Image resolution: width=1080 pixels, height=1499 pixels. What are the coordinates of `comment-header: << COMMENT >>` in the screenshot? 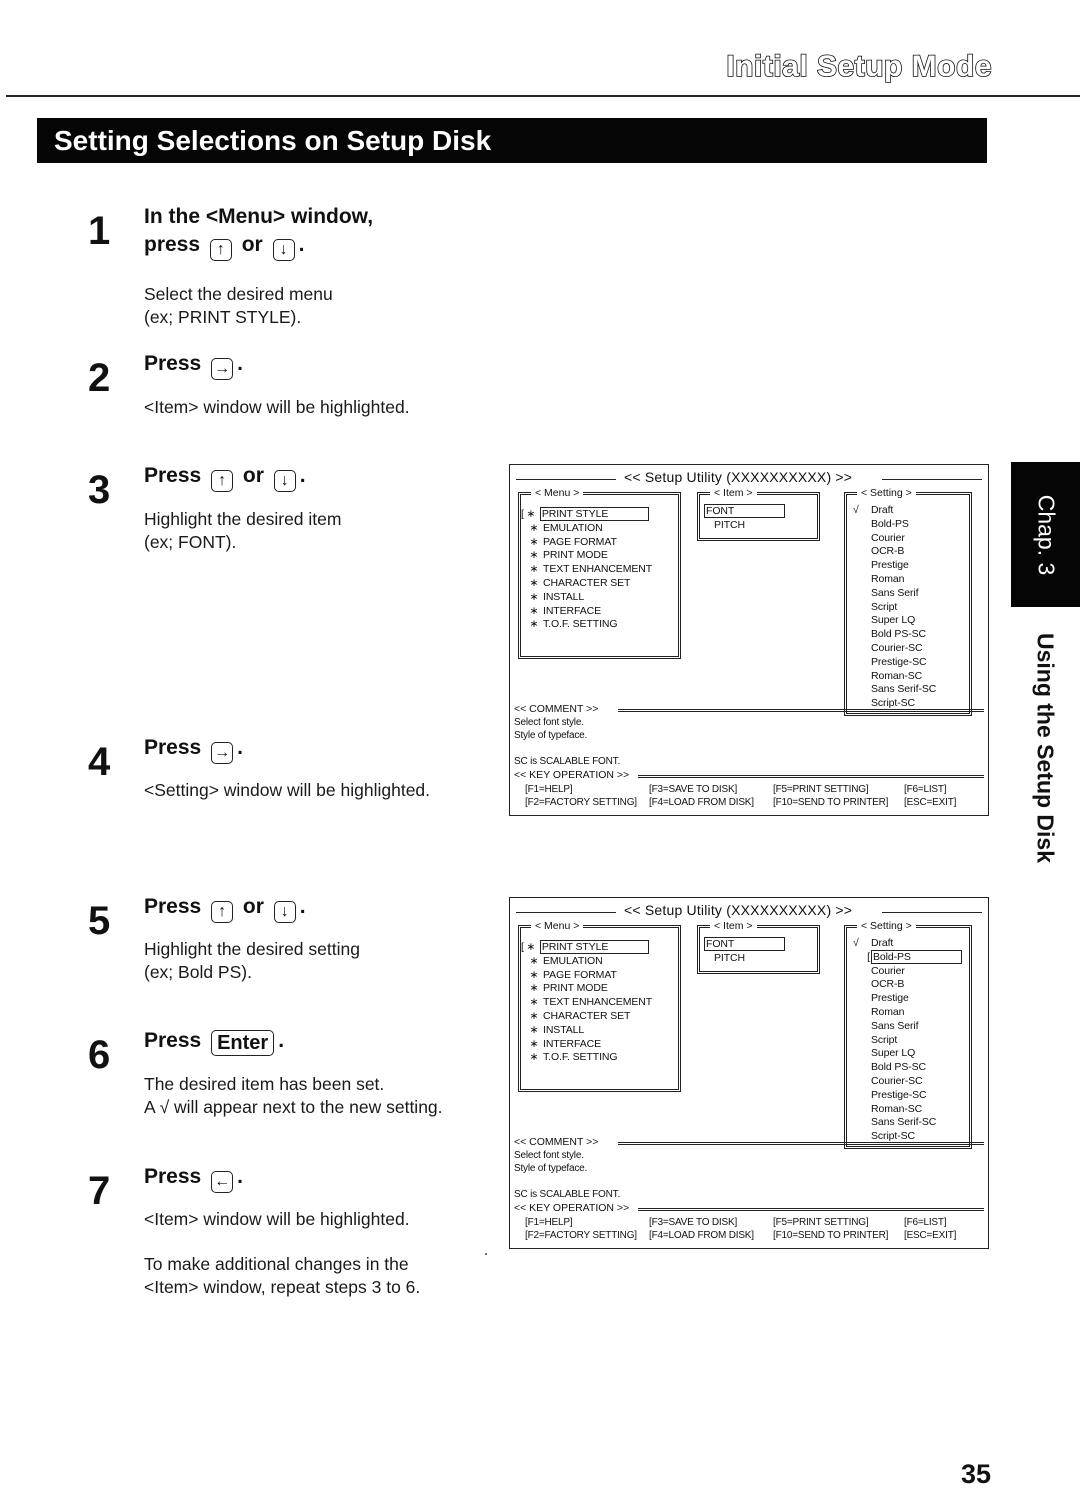 It's located at (749, 709).